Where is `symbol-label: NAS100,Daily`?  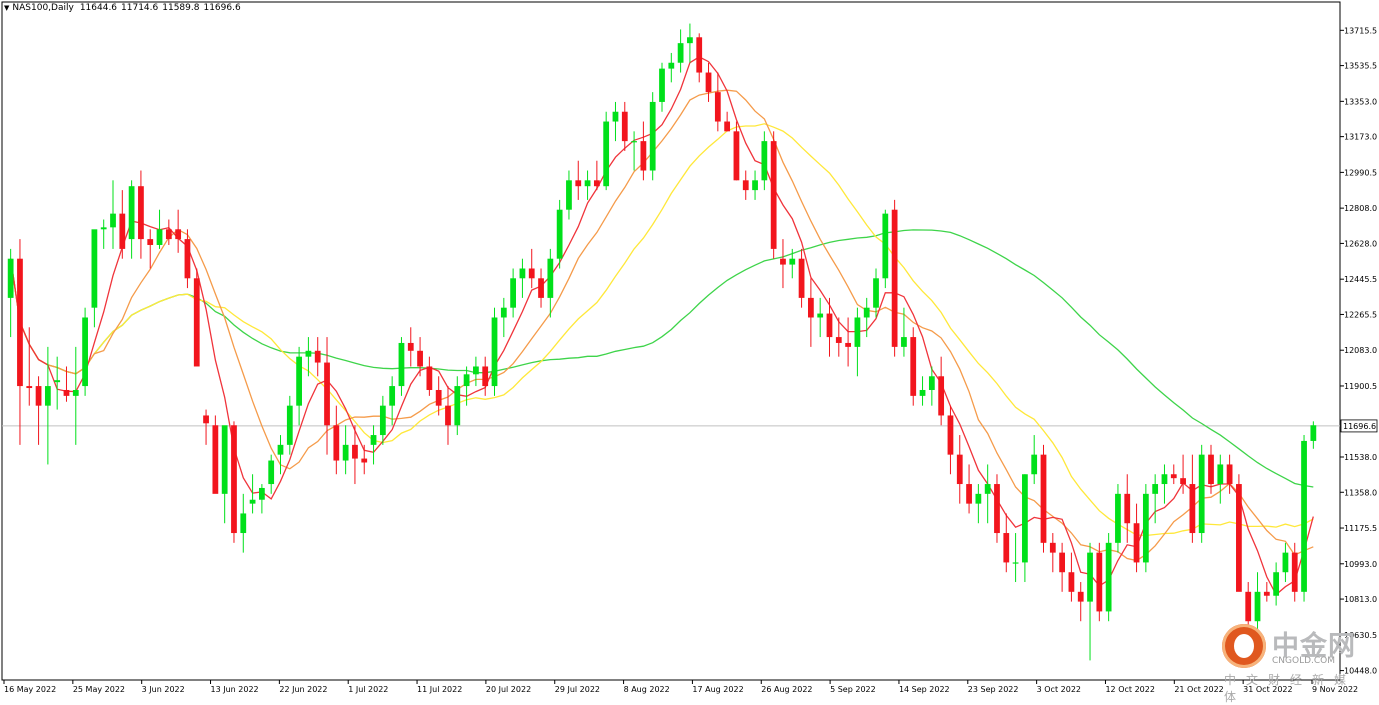 symbol-label: NAS100,Daily is located at coordinates (43, 8).